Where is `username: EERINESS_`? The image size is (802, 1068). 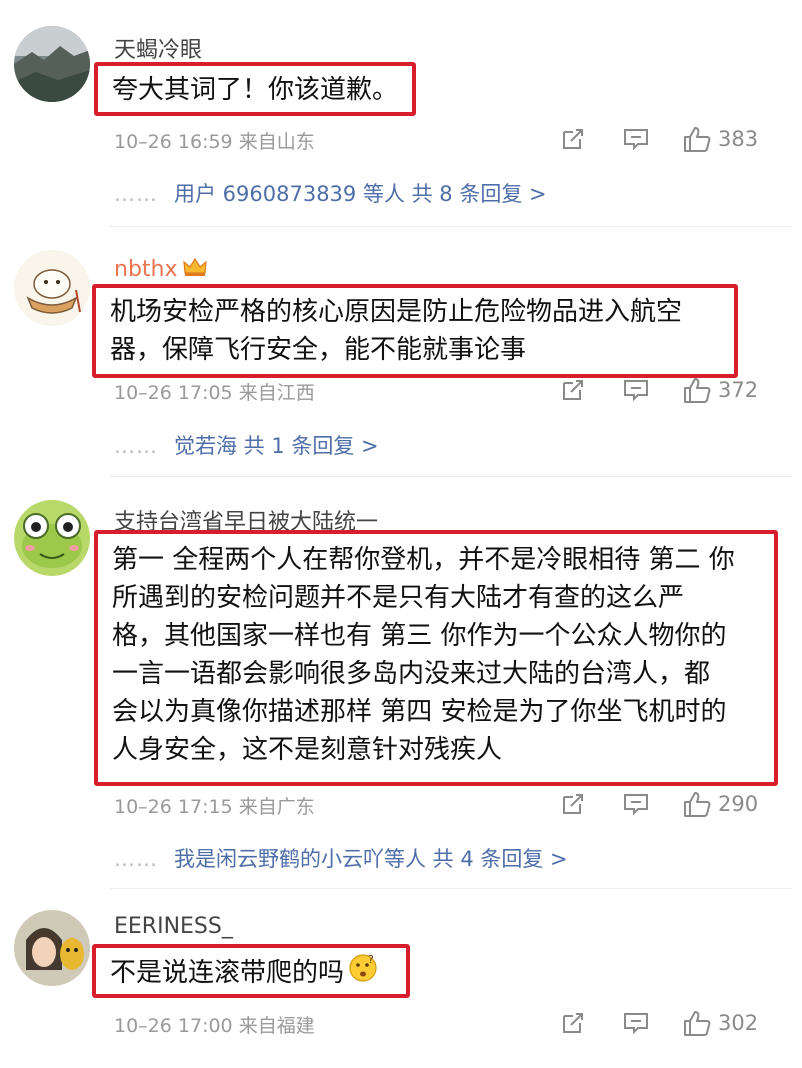 username: EERINESS_ is located at coordinates (173, 926).